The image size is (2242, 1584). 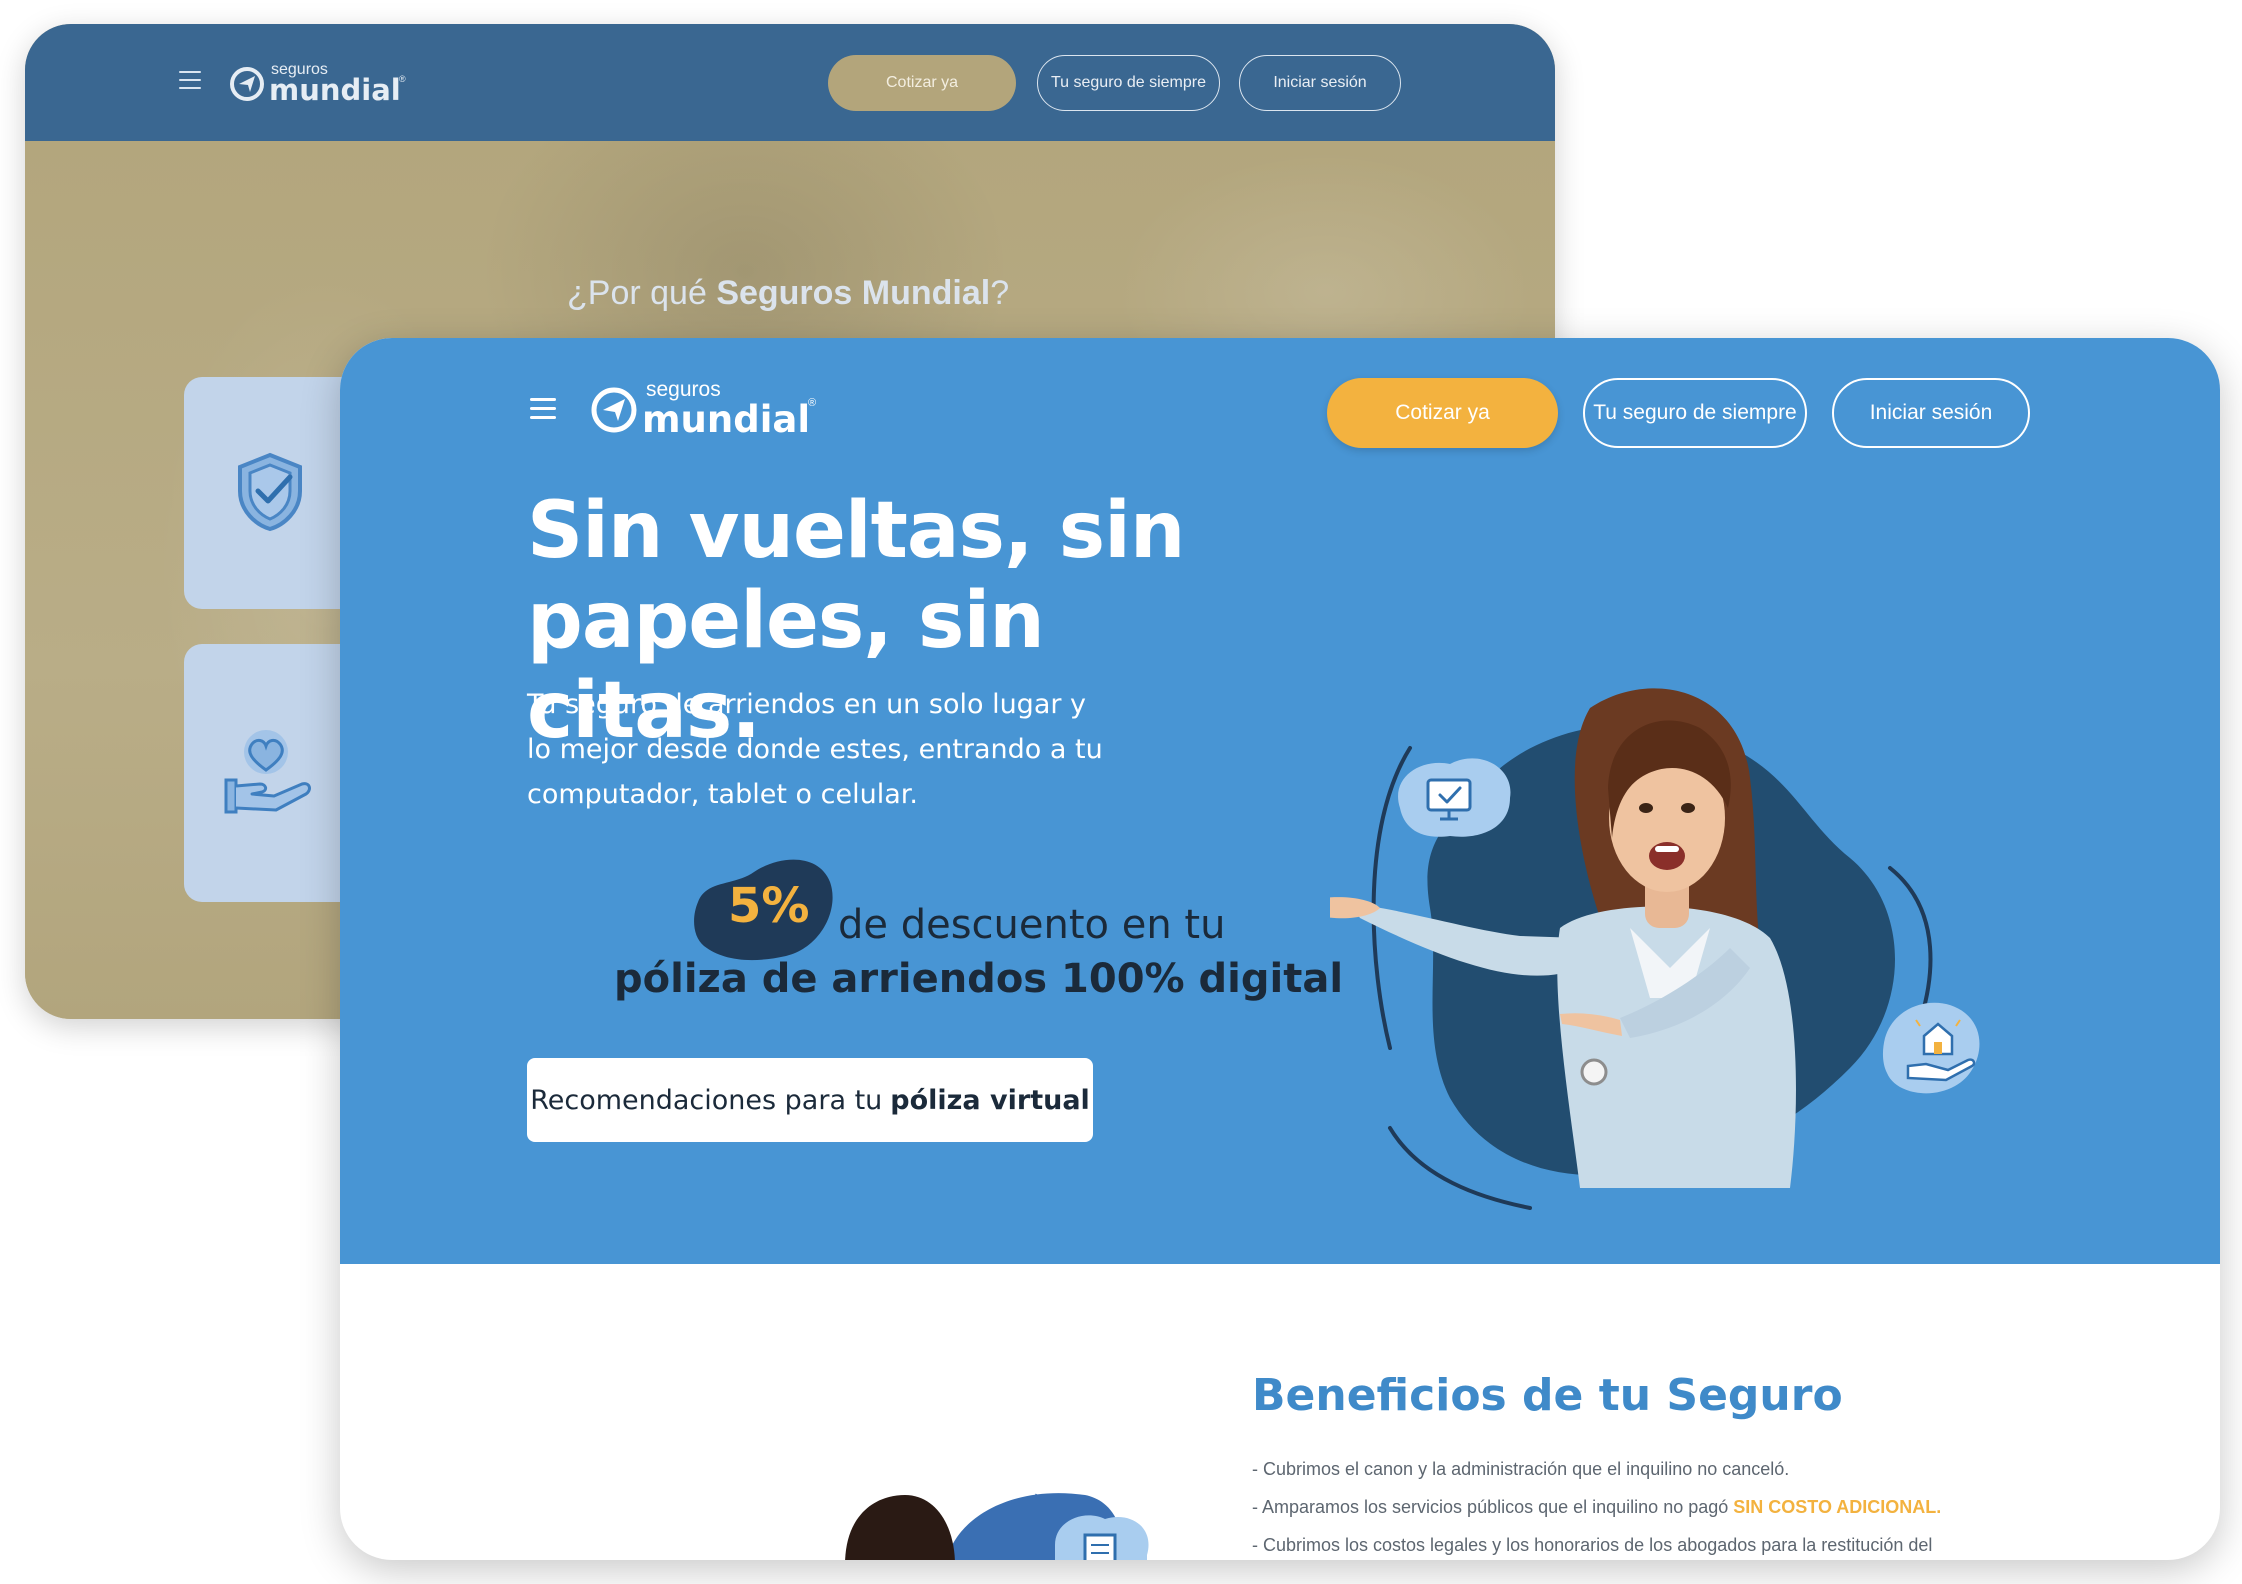 I want to click on discount-percentage: 5%, so click(x=769, y=906).